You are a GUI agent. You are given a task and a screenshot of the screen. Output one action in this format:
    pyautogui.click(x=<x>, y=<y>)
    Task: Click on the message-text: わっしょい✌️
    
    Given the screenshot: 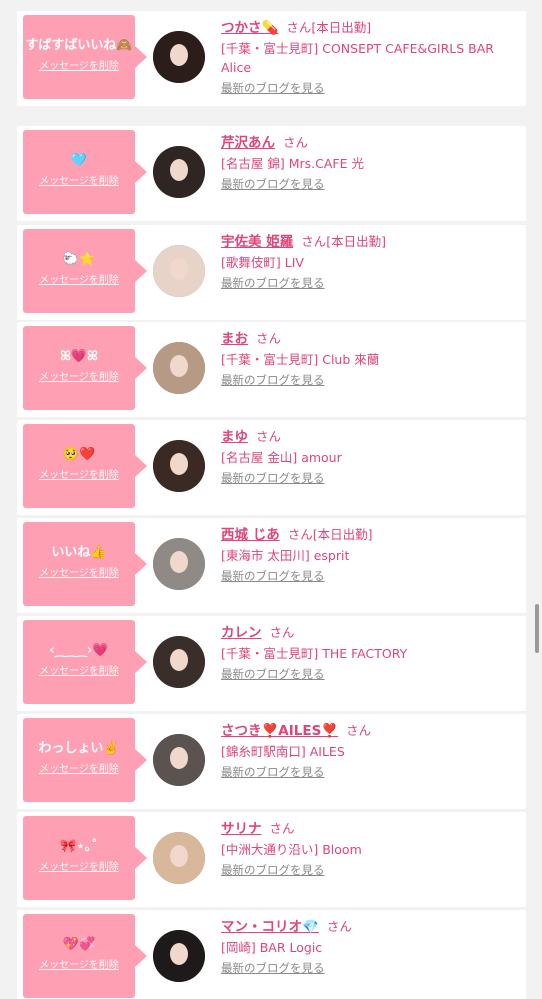 What is the action you would take?
    pyautogui.click(x=79, y=748)
    